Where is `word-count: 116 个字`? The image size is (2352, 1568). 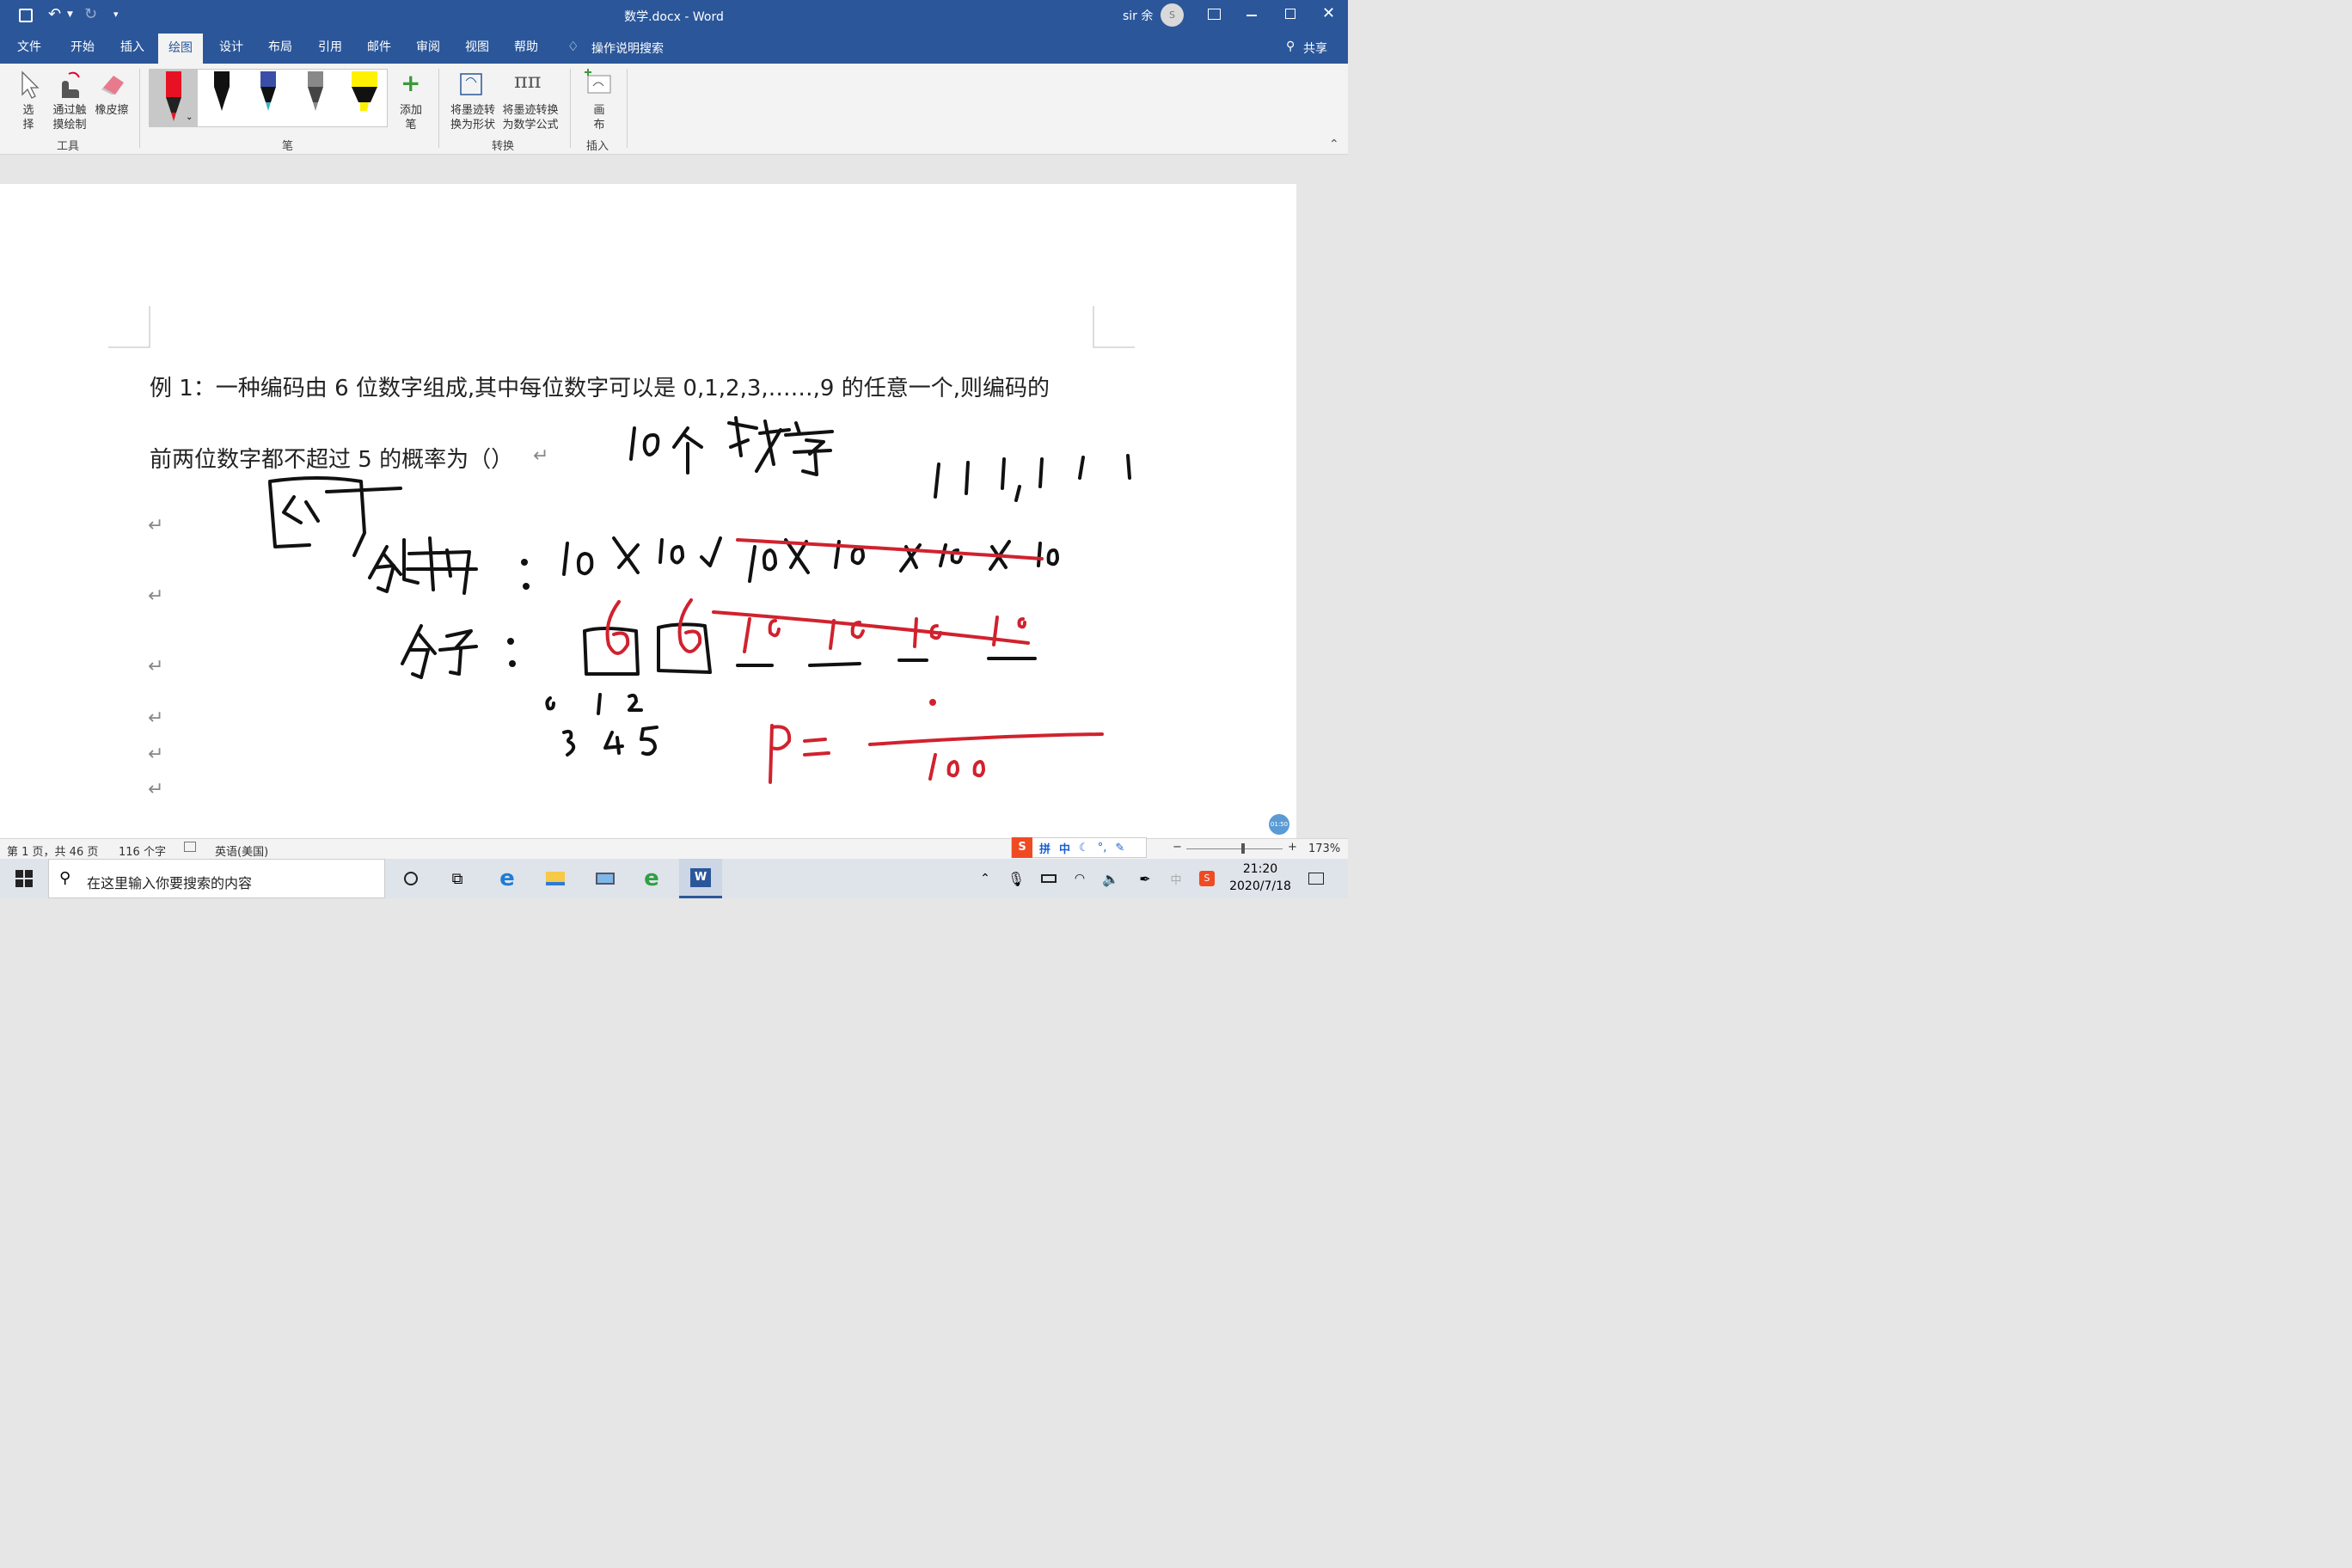 word-count: 116 个字 is located at coordinates (142, 850).